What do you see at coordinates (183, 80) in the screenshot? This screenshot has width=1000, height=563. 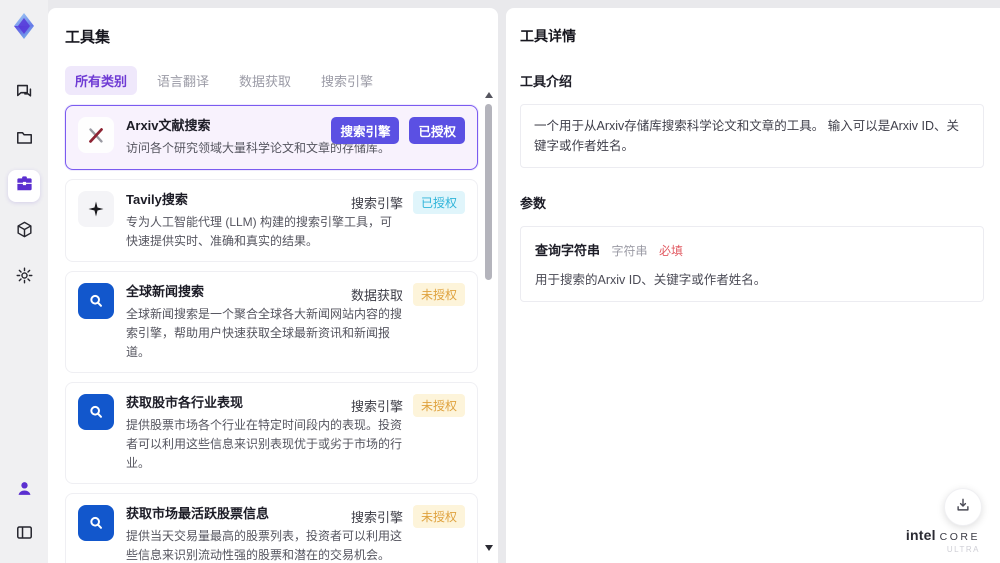 I see `tab-language-translation: 语言翻译` at bounding box center [183, 80].